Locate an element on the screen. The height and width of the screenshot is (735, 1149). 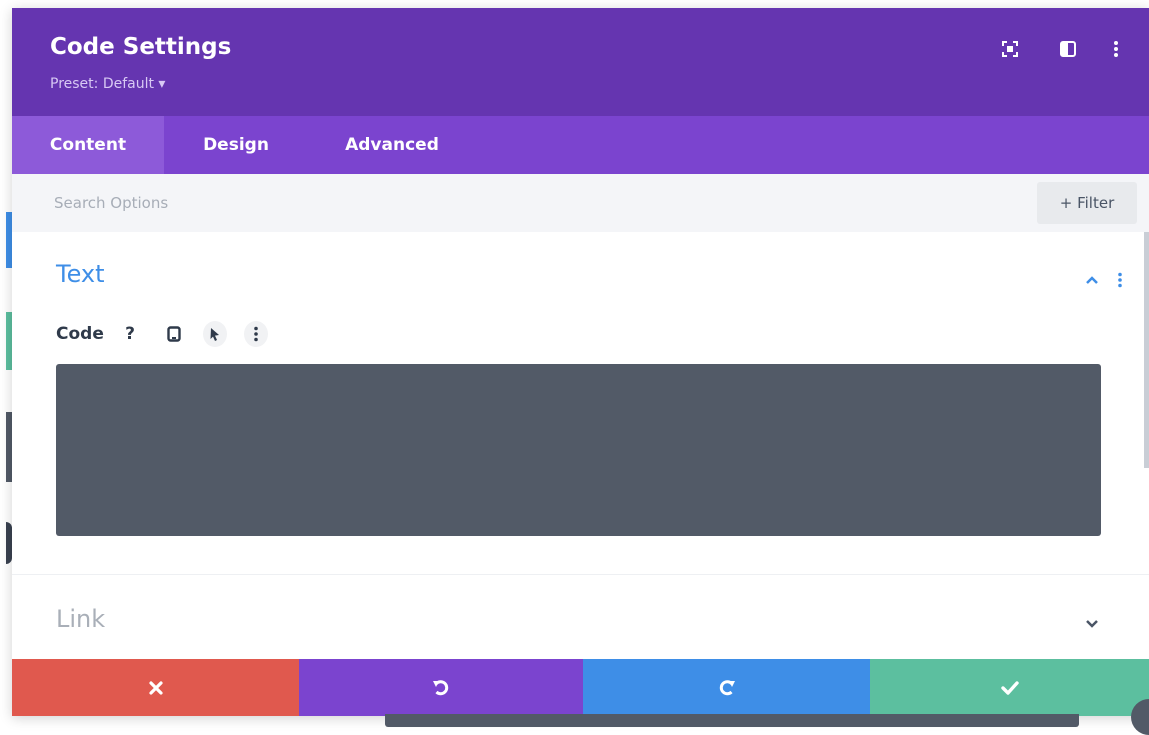
field-options-icon is located at coordinates (256, 334).